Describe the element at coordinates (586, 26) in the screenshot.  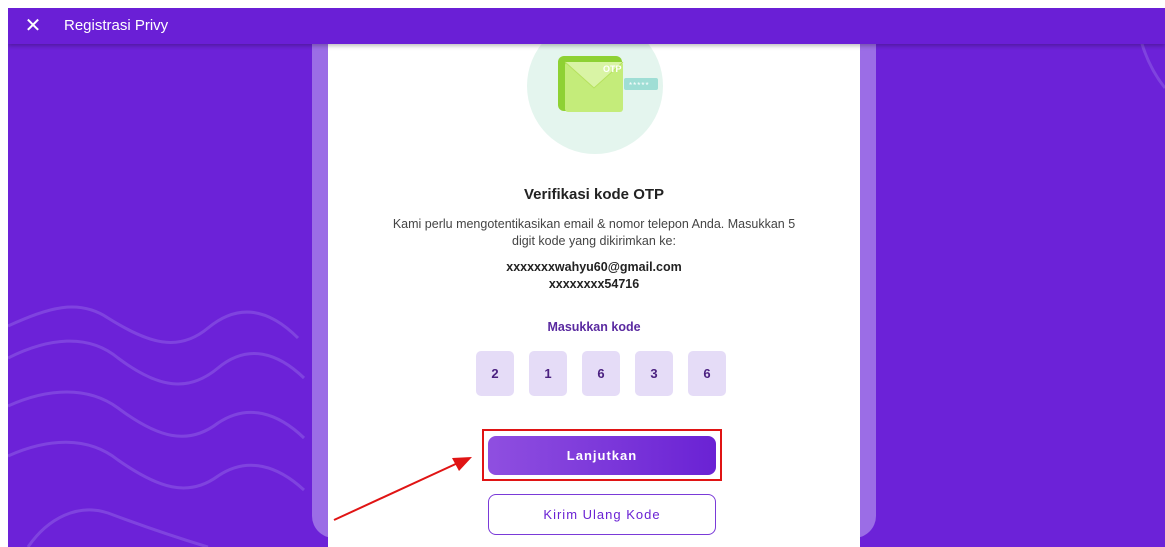
I see `app-header: ✕ Registrasi Privy` at that location.